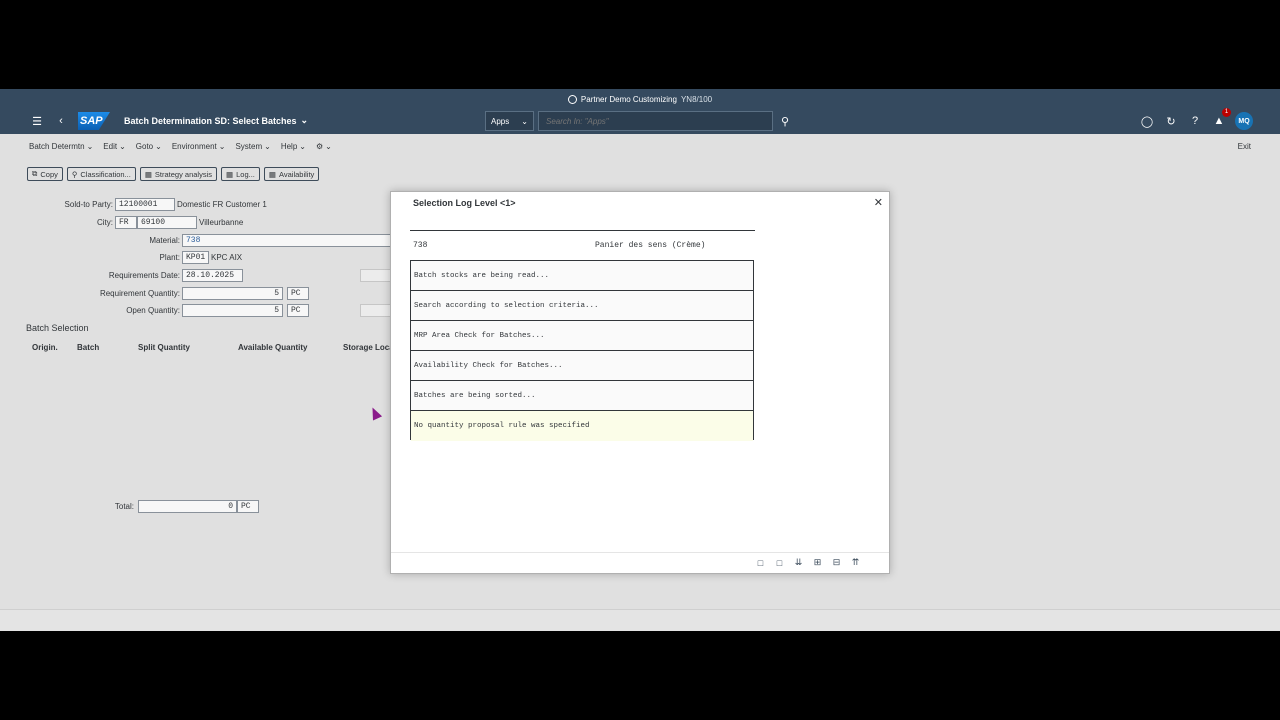  Describe the element at coordinates (139, 293) in the screenshot. I see `req-qty-label: Requirement Quantity:` at that location.